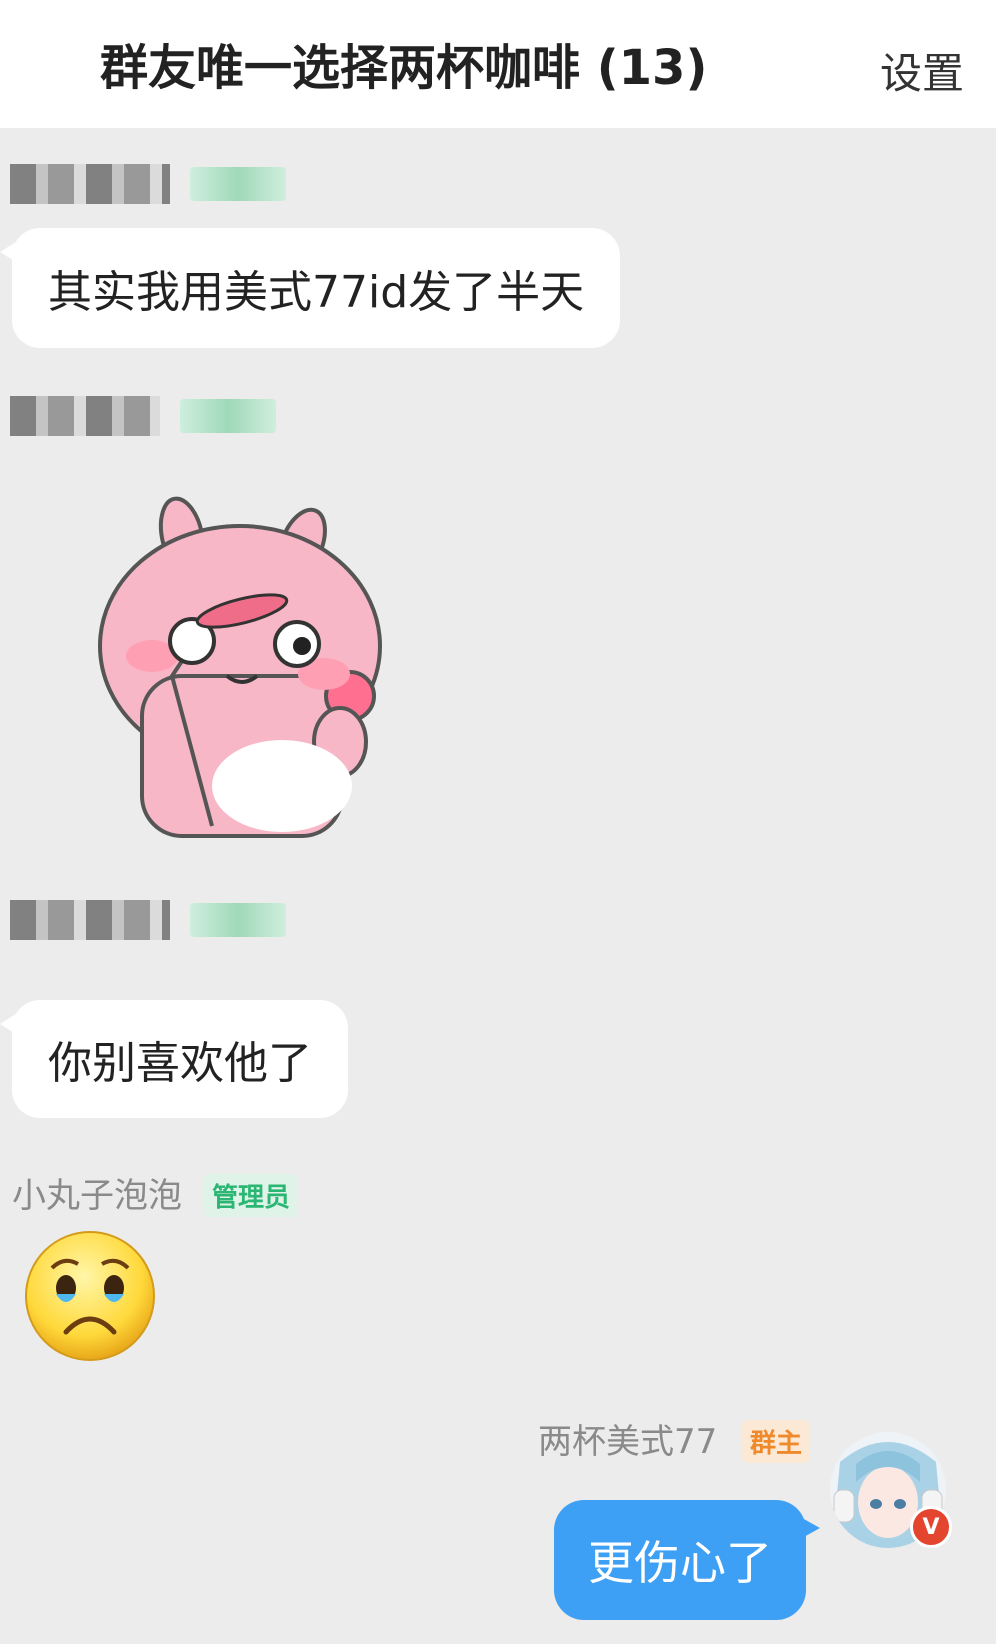 This screenshot has height=1644, width=996. I want to click on pink-bunny-sticker, so click(237, 668).